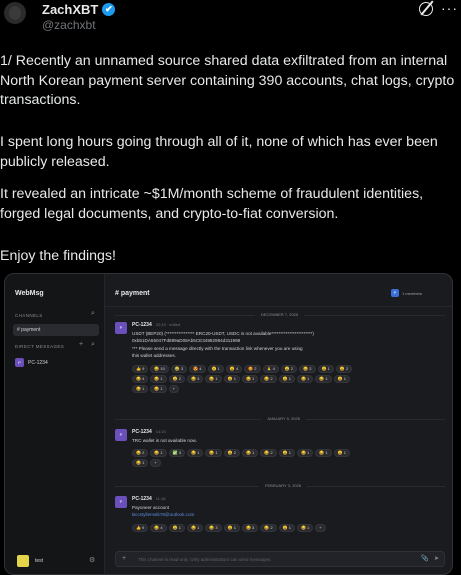  What do you see at coordinates (234, 369) in the screenshot?
I see `reaction-chip: 😮 4` at bounding box center [234, 369].